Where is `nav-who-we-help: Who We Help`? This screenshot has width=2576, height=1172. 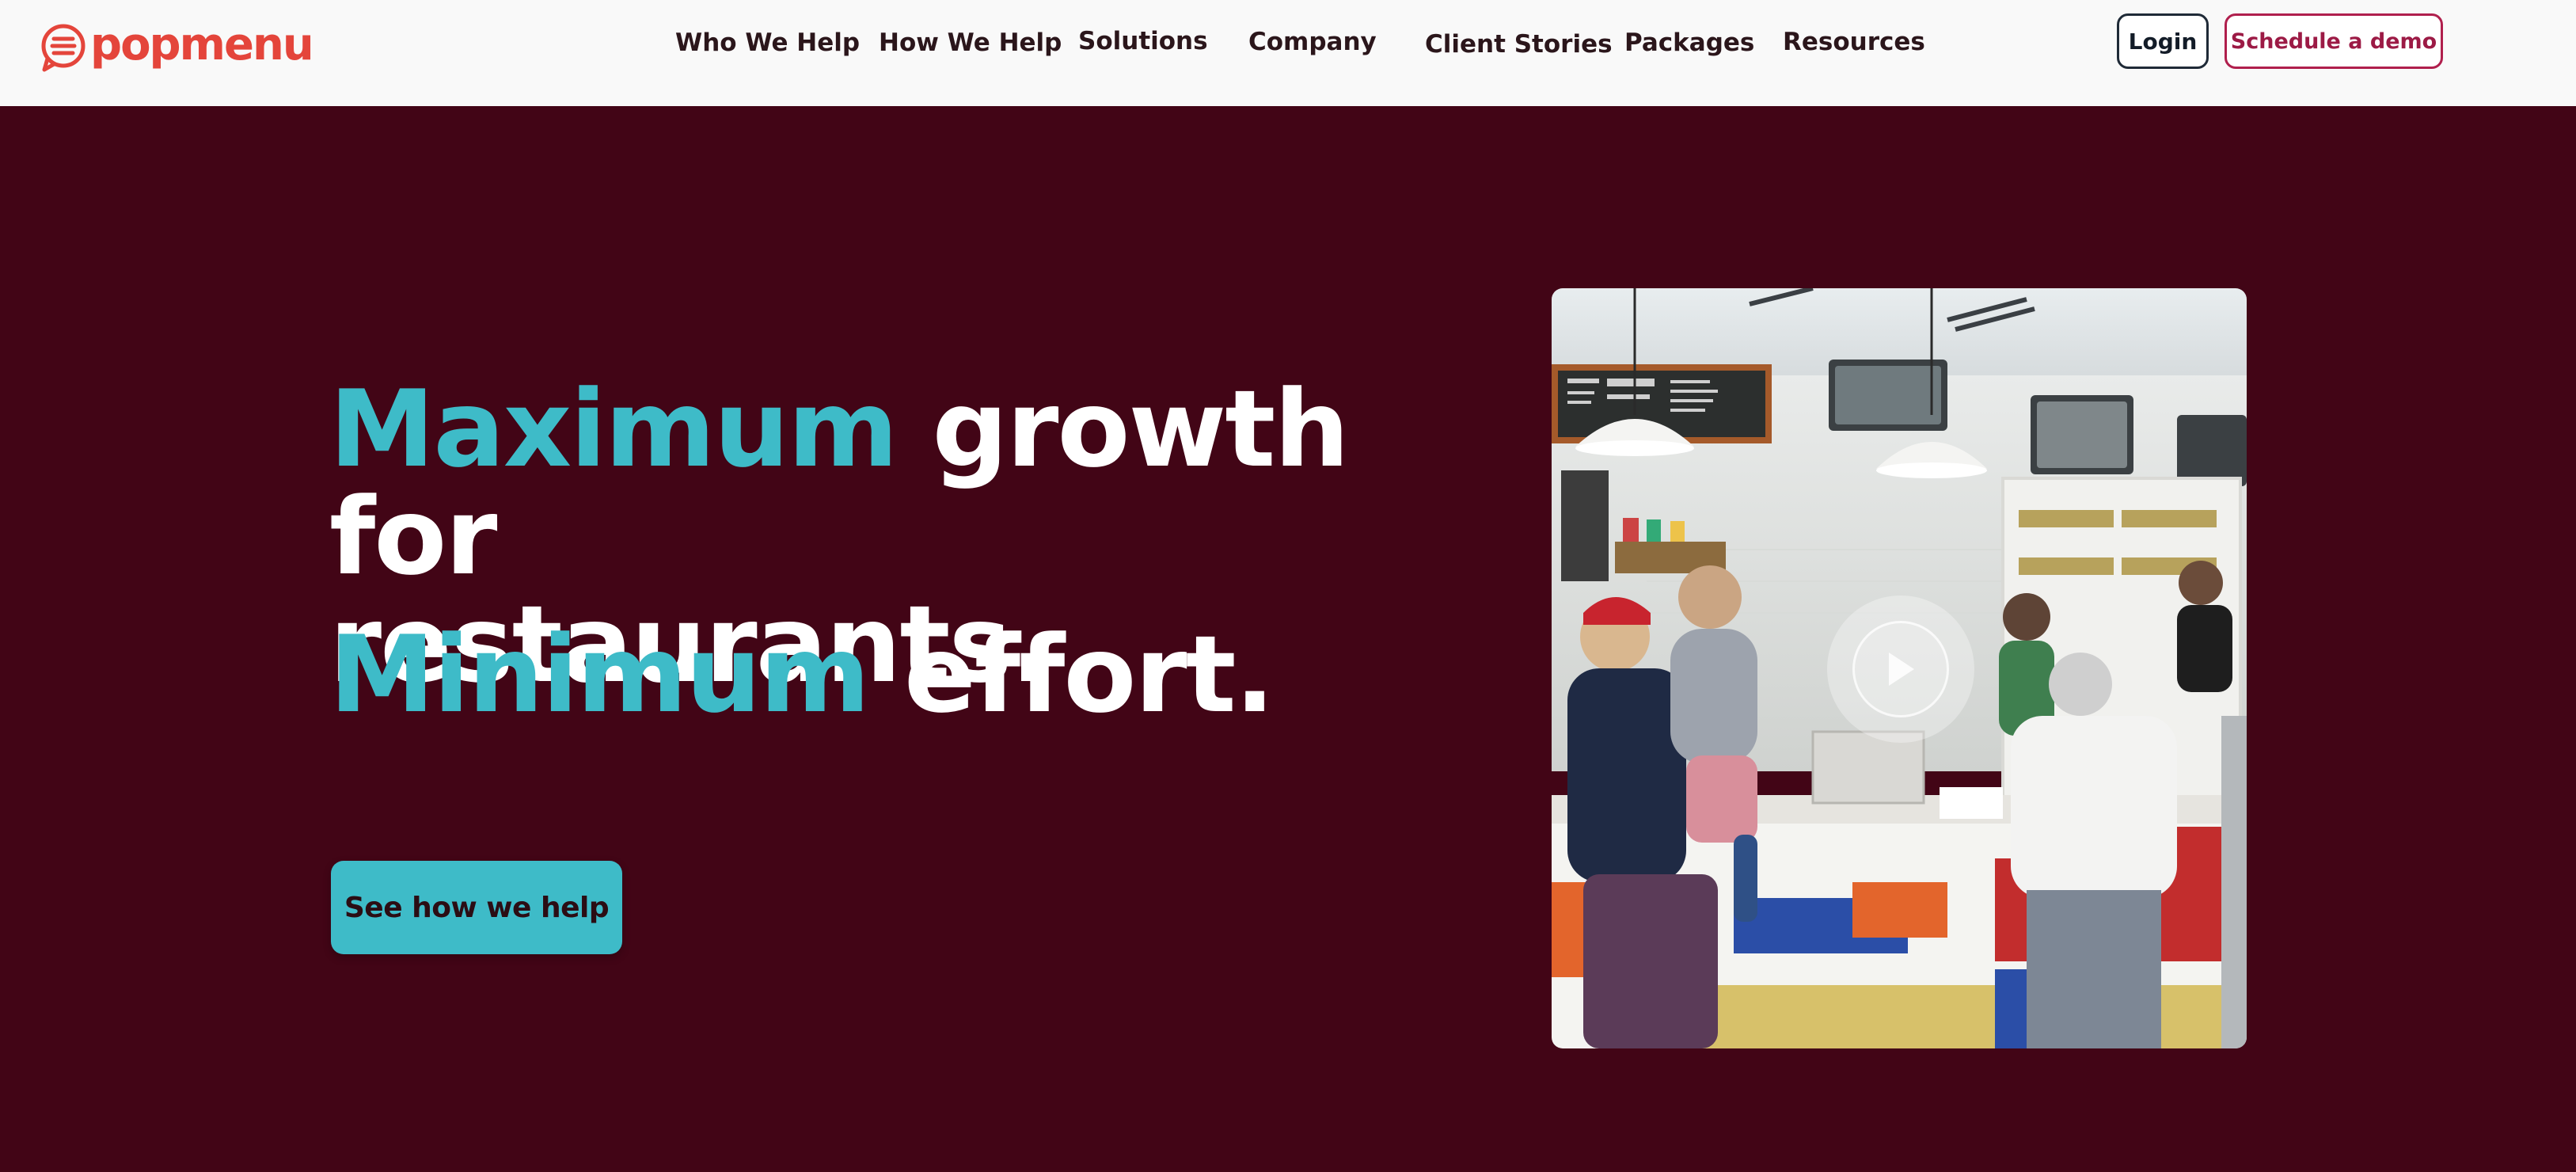
nav-who-we-help: Who We Help is located at coordinates (767, 42).